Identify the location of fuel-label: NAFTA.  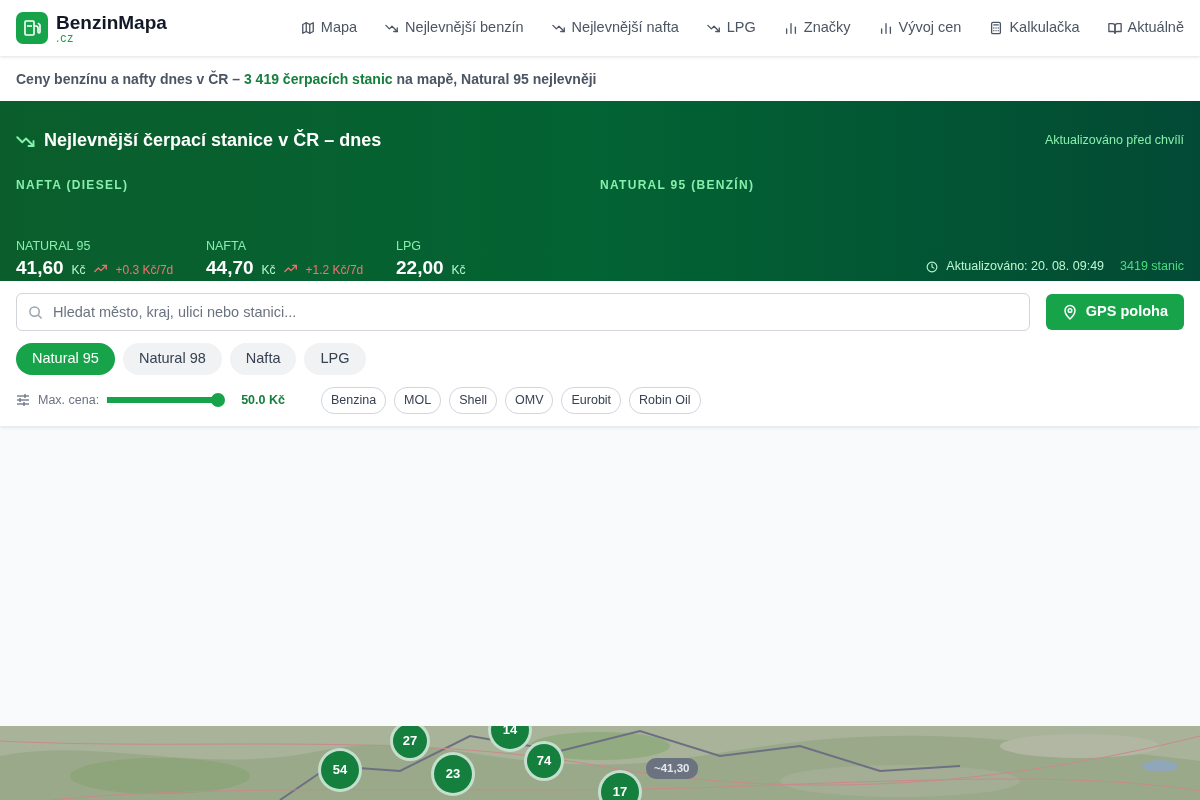
(227, 247).